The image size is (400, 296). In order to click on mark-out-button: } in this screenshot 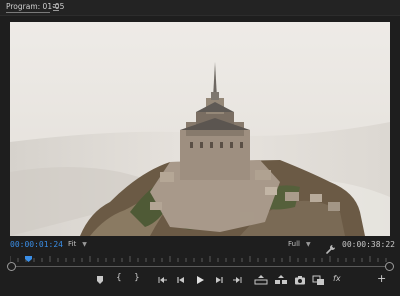, I will do `click(140, 279)`.